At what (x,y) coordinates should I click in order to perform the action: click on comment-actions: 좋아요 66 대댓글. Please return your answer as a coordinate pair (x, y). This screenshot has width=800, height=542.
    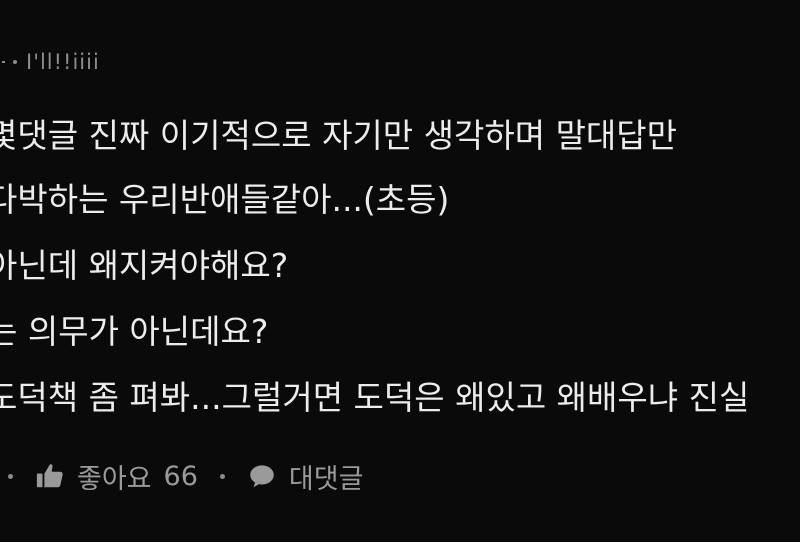
    Looking at the image, I should click on (181, 476).